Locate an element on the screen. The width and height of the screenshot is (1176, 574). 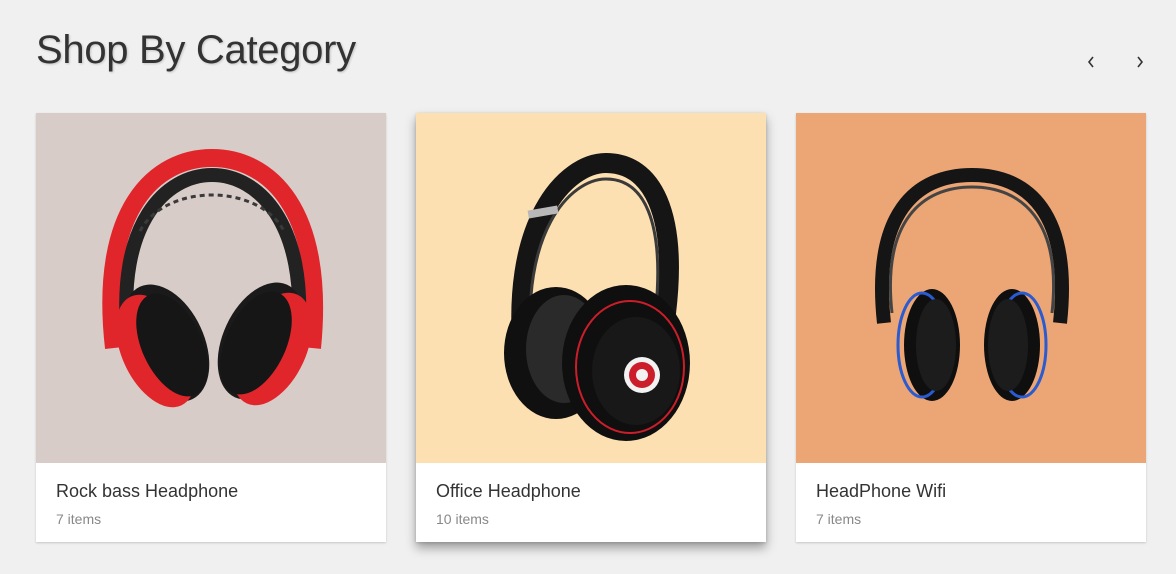
carousel-prev-button is located at coordinates (1091, 62).